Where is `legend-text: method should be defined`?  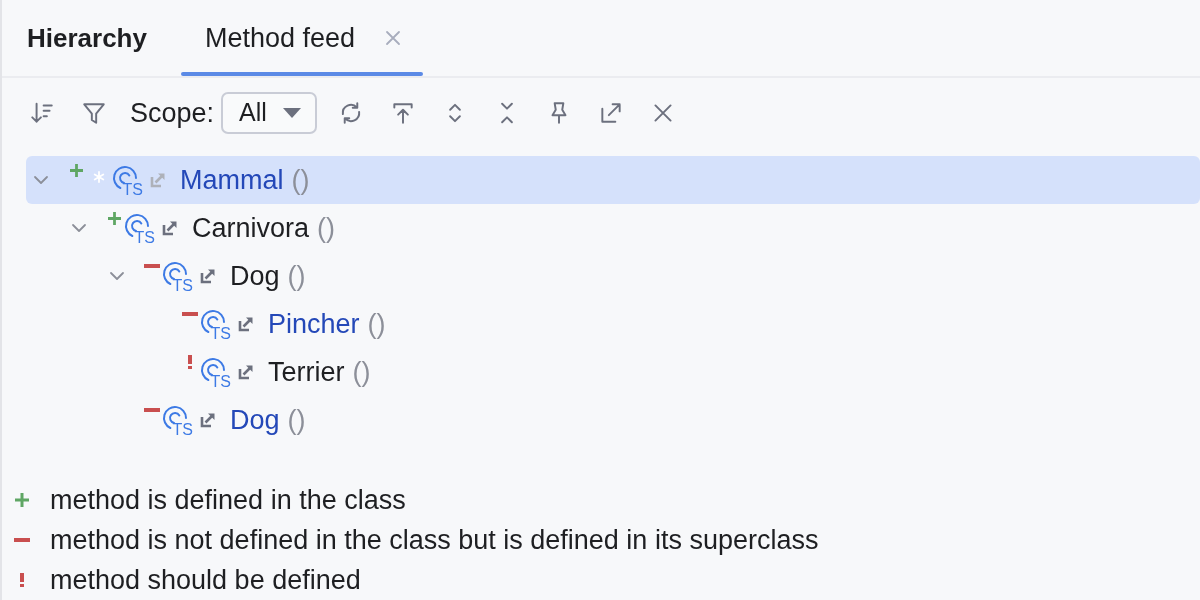 legend-text: method should be defined is located at coordinates (205, 580).